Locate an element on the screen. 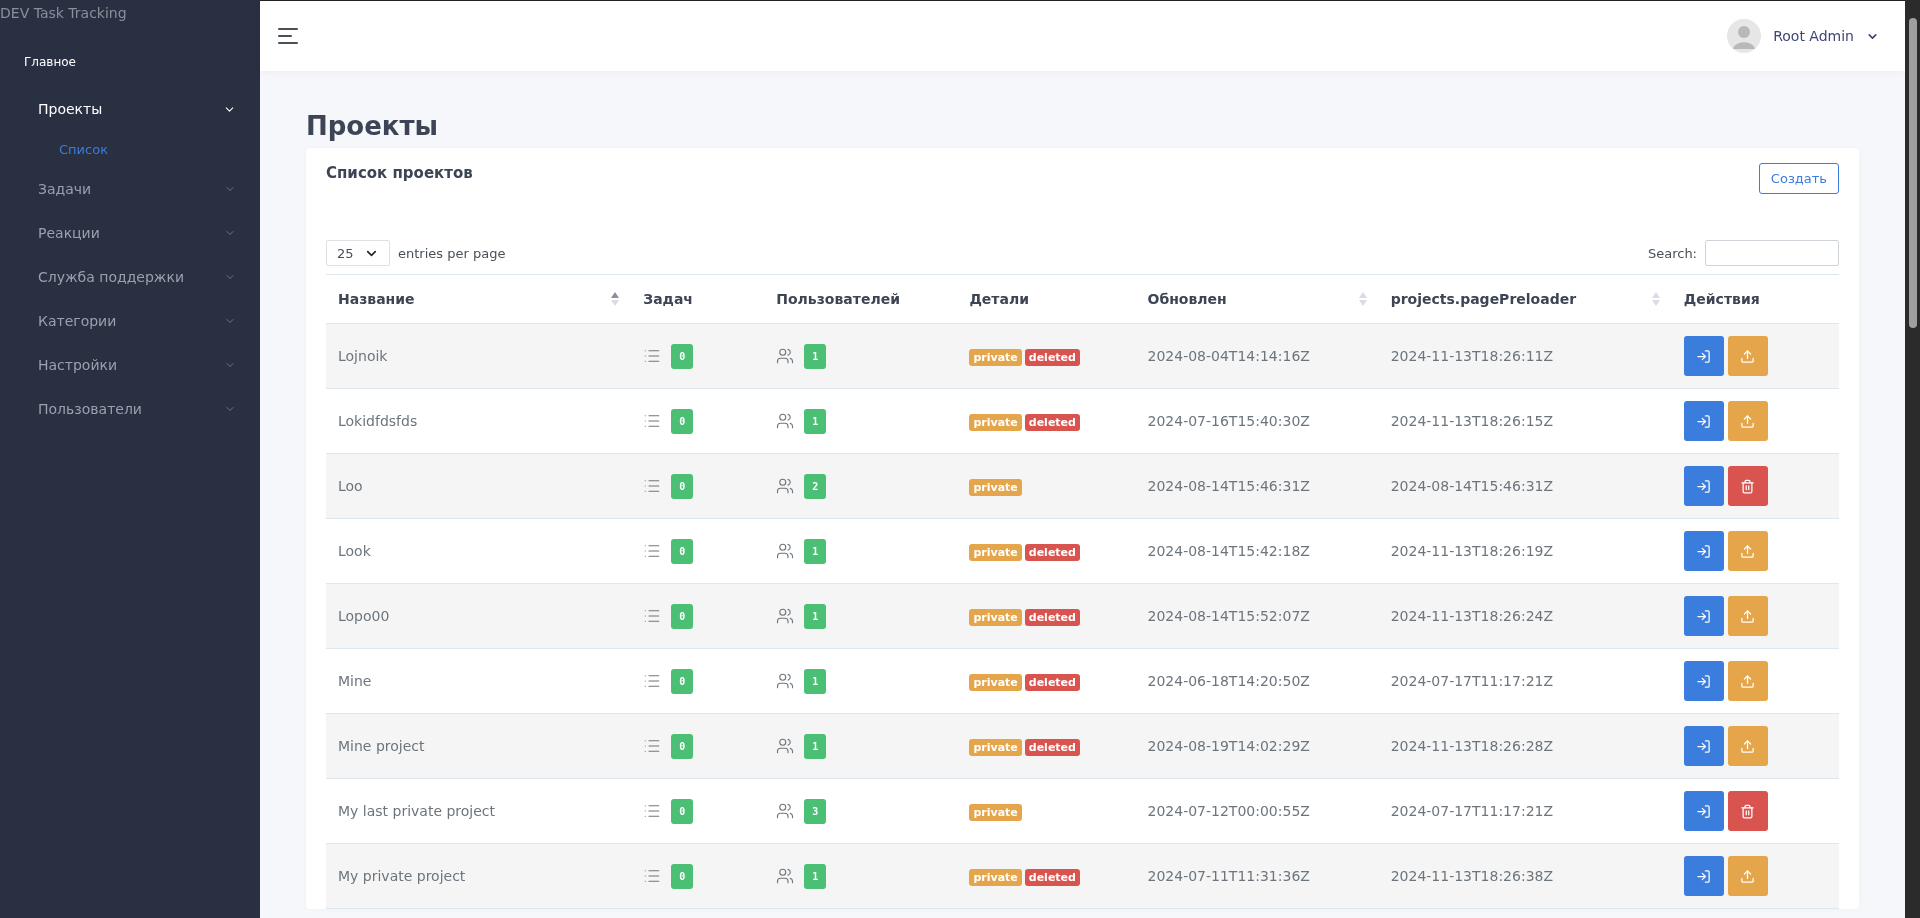  search-label: Search: is located at coordinates (1672, 253).